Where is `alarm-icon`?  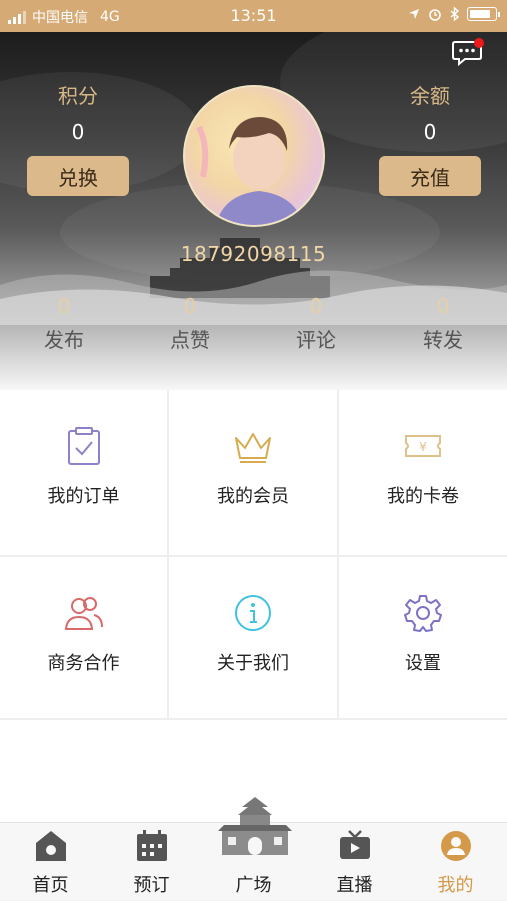 alarm-icon is located at coordinates (435, 15).